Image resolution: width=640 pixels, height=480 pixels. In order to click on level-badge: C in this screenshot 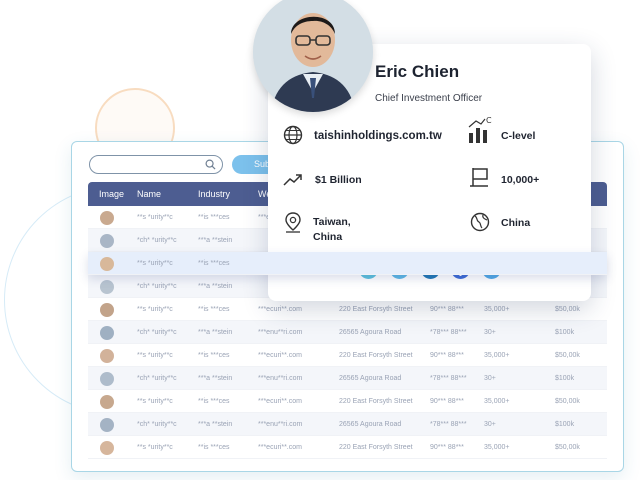, I will do `click(489, 120)`.